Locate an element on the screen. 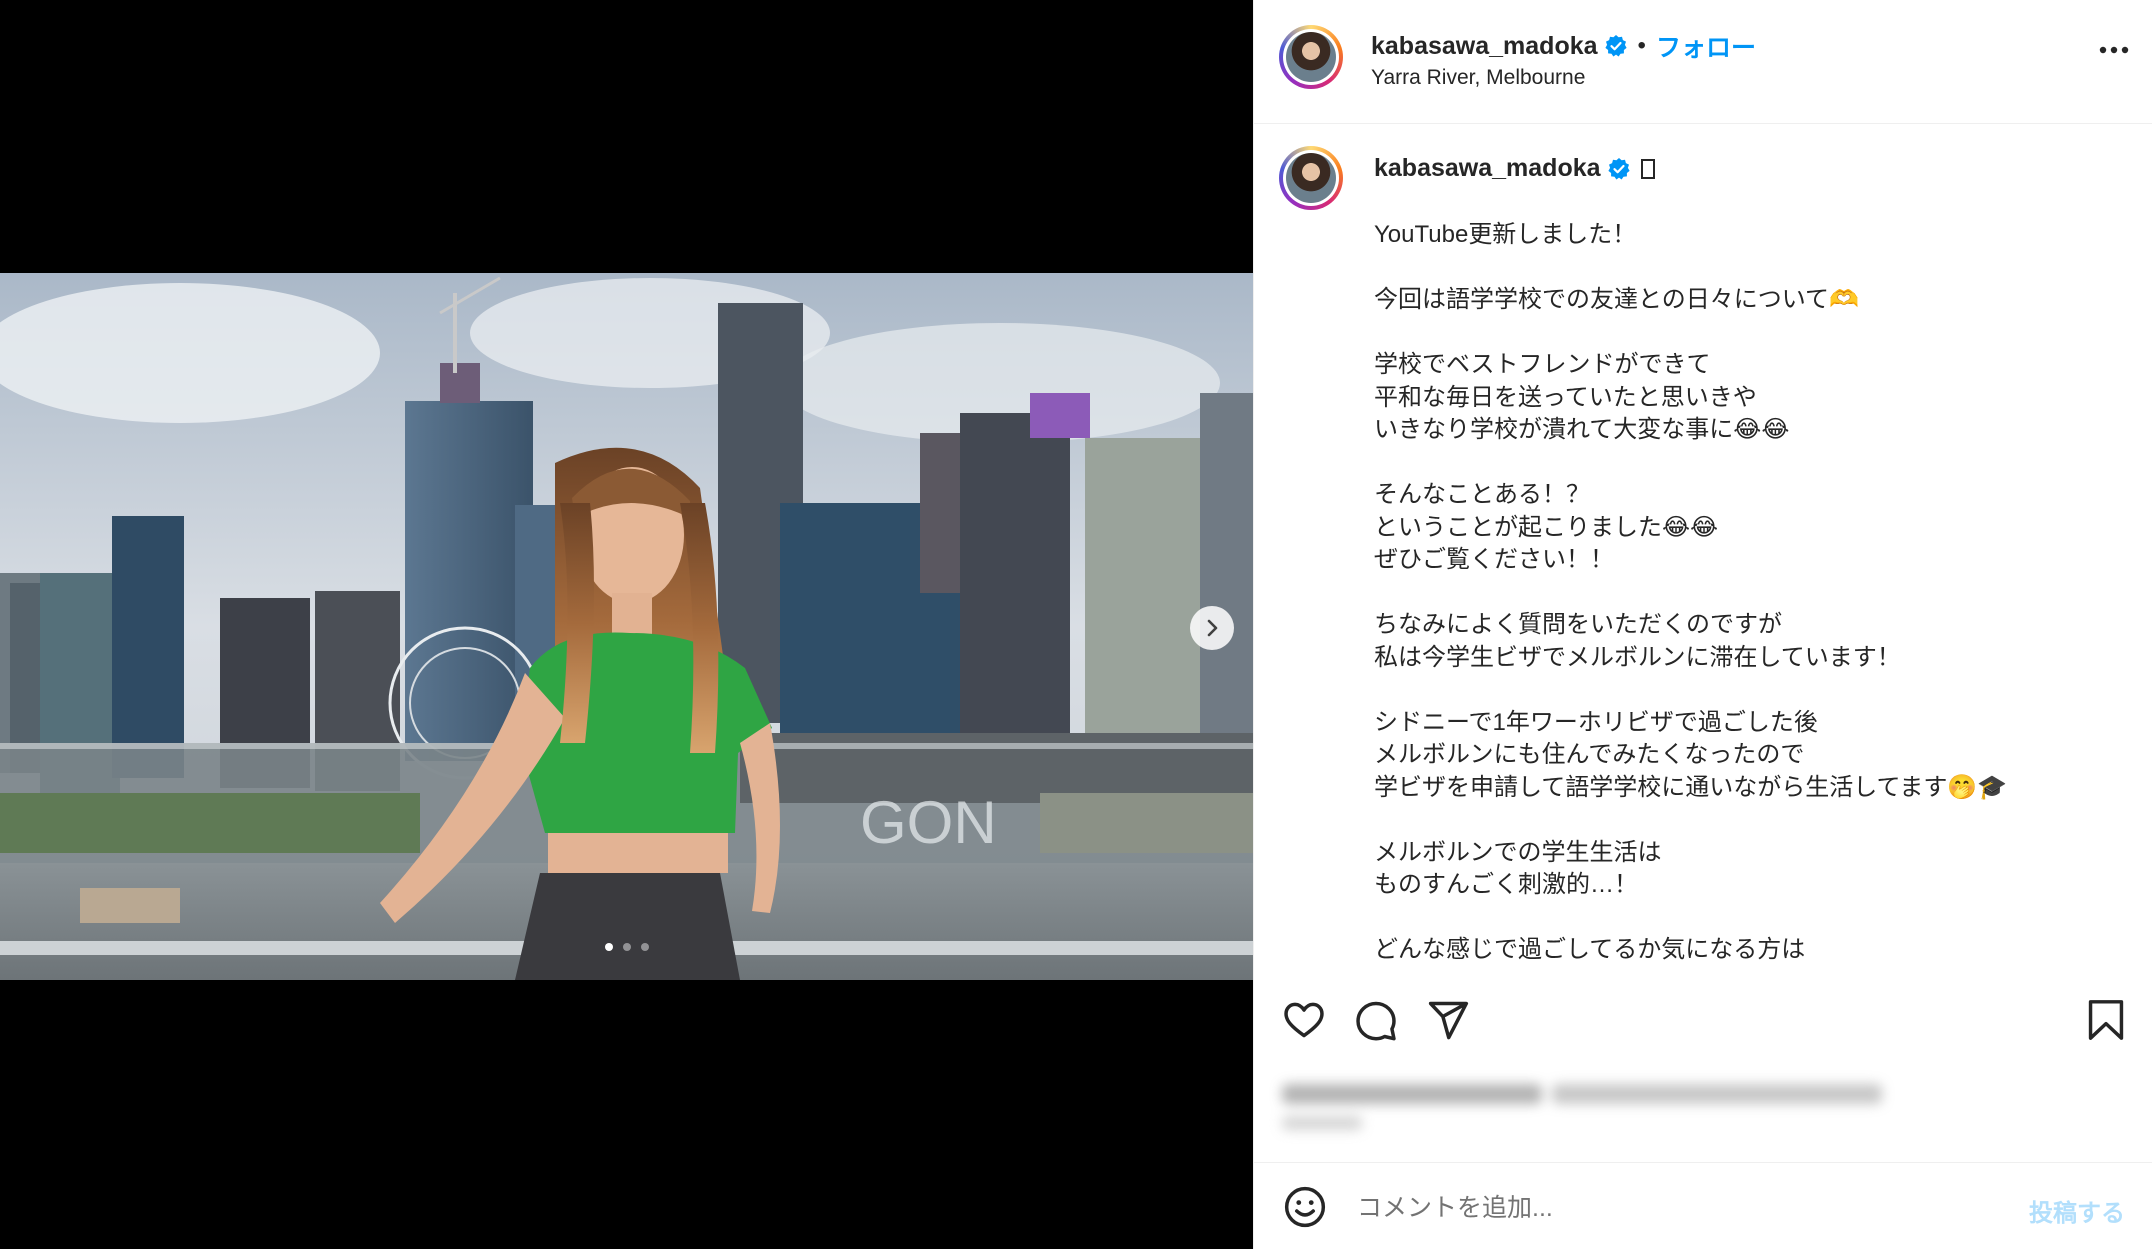 Image resolution: width=2152 pixels, height=1250 pixels. caption-line: シドニーで1年ワーホリビザで過ごした後 is located at coordinates (1596, 722).